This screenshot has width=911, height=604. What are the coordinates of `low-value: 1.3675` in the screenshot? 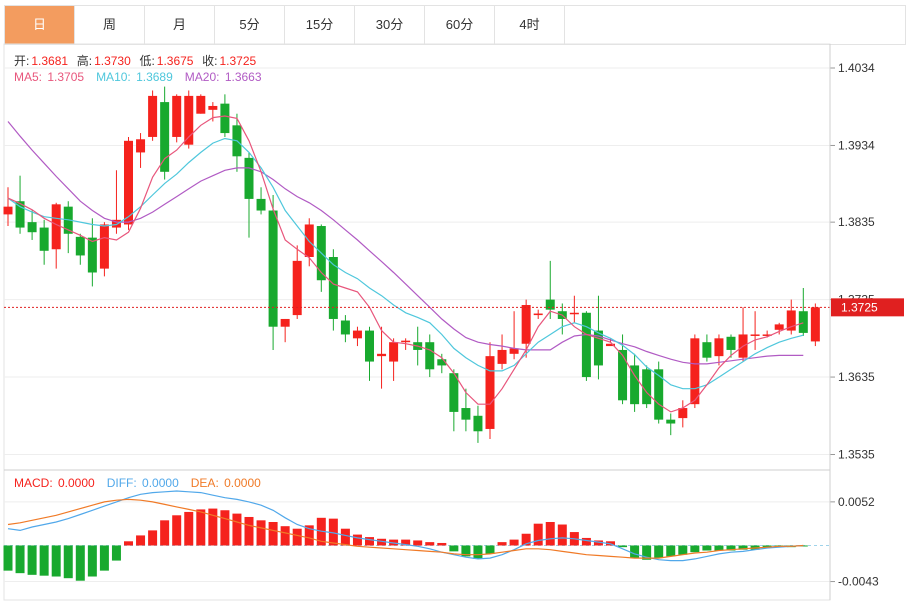 It's located at (175, 61).